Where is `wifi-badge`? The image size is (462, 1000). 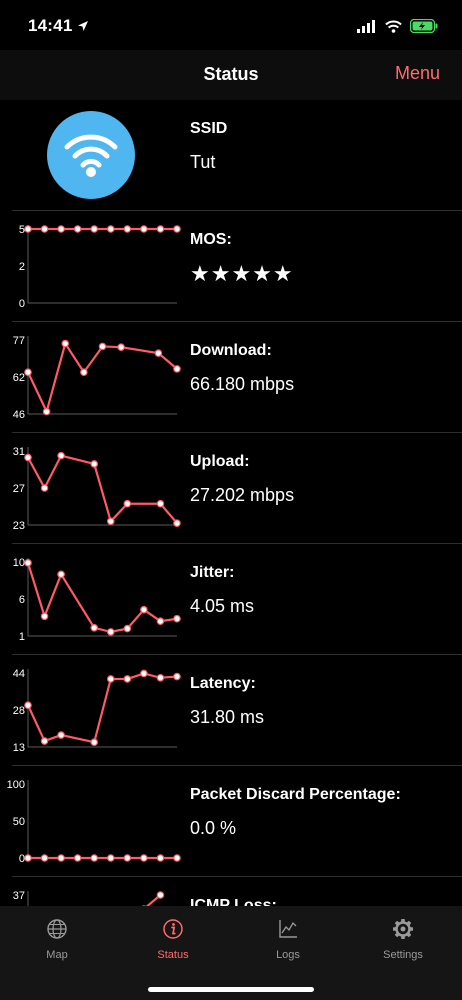 wifi-badge is located at coordinates (91, 155).